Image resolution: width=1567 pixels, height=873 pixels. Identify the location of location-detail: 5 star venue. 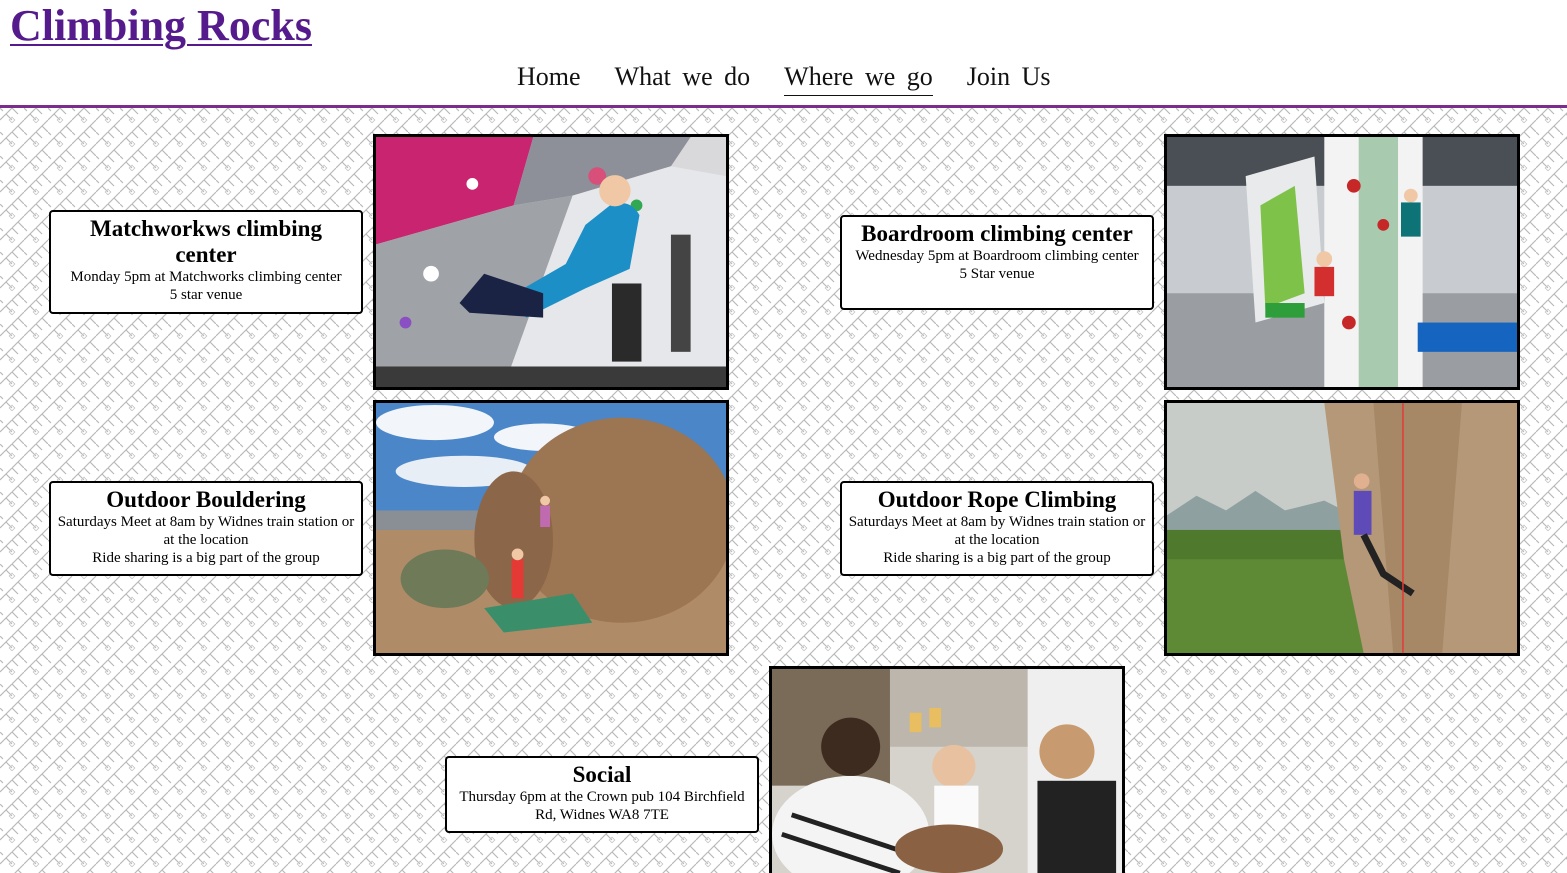
(206, 295).